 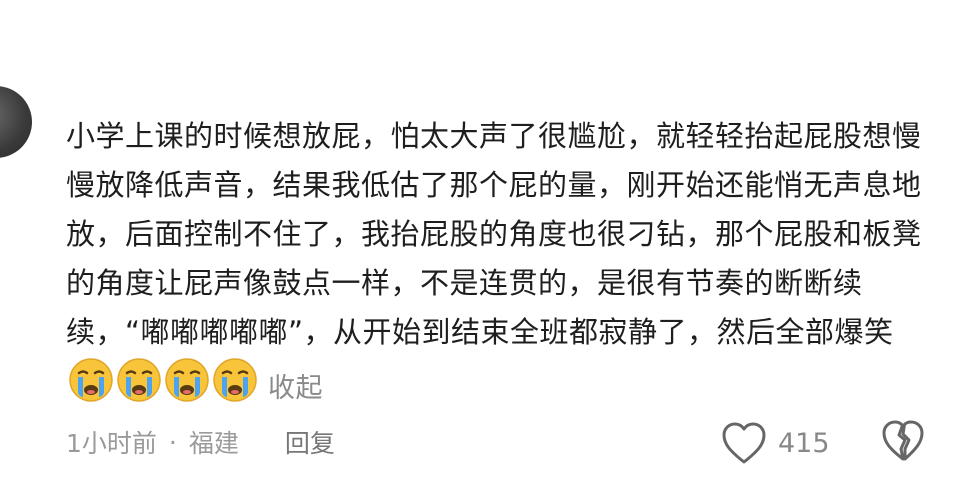 What do you see at coordinates (903, 441) in the screenshot?
I see `broken-heart-icon` at bounding box center [903, 441].